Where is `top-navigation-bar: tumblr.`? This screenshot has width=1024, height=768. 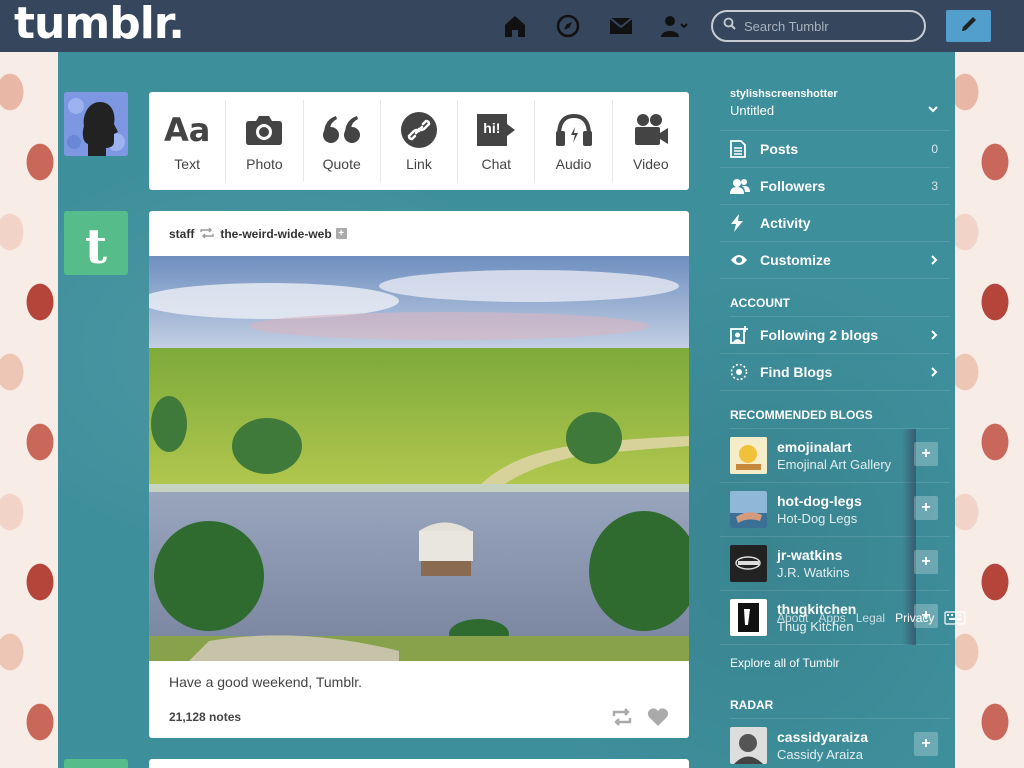
top-navigation-bar: tumblr. is located at coordinates (512, 26).